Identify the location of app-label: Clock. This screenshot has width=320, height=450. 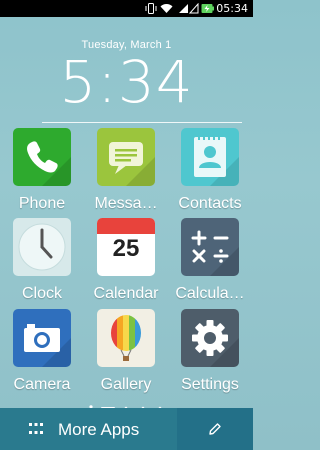
(41, 293).